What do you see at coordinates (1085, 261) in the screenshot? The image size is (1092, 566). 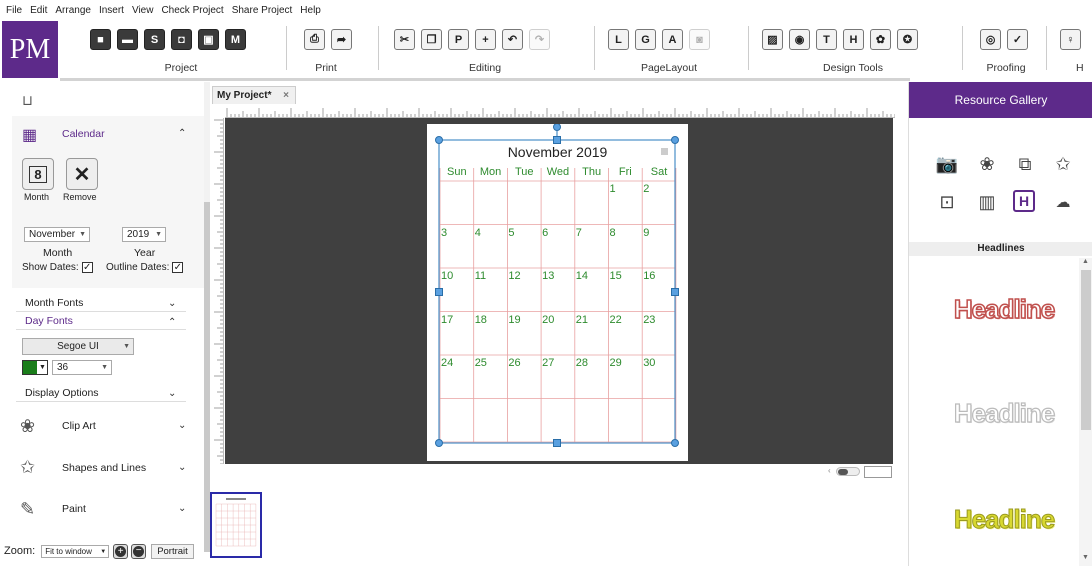 I see `scroll-up-icon: ▲` at bounding box center [1085, 261].